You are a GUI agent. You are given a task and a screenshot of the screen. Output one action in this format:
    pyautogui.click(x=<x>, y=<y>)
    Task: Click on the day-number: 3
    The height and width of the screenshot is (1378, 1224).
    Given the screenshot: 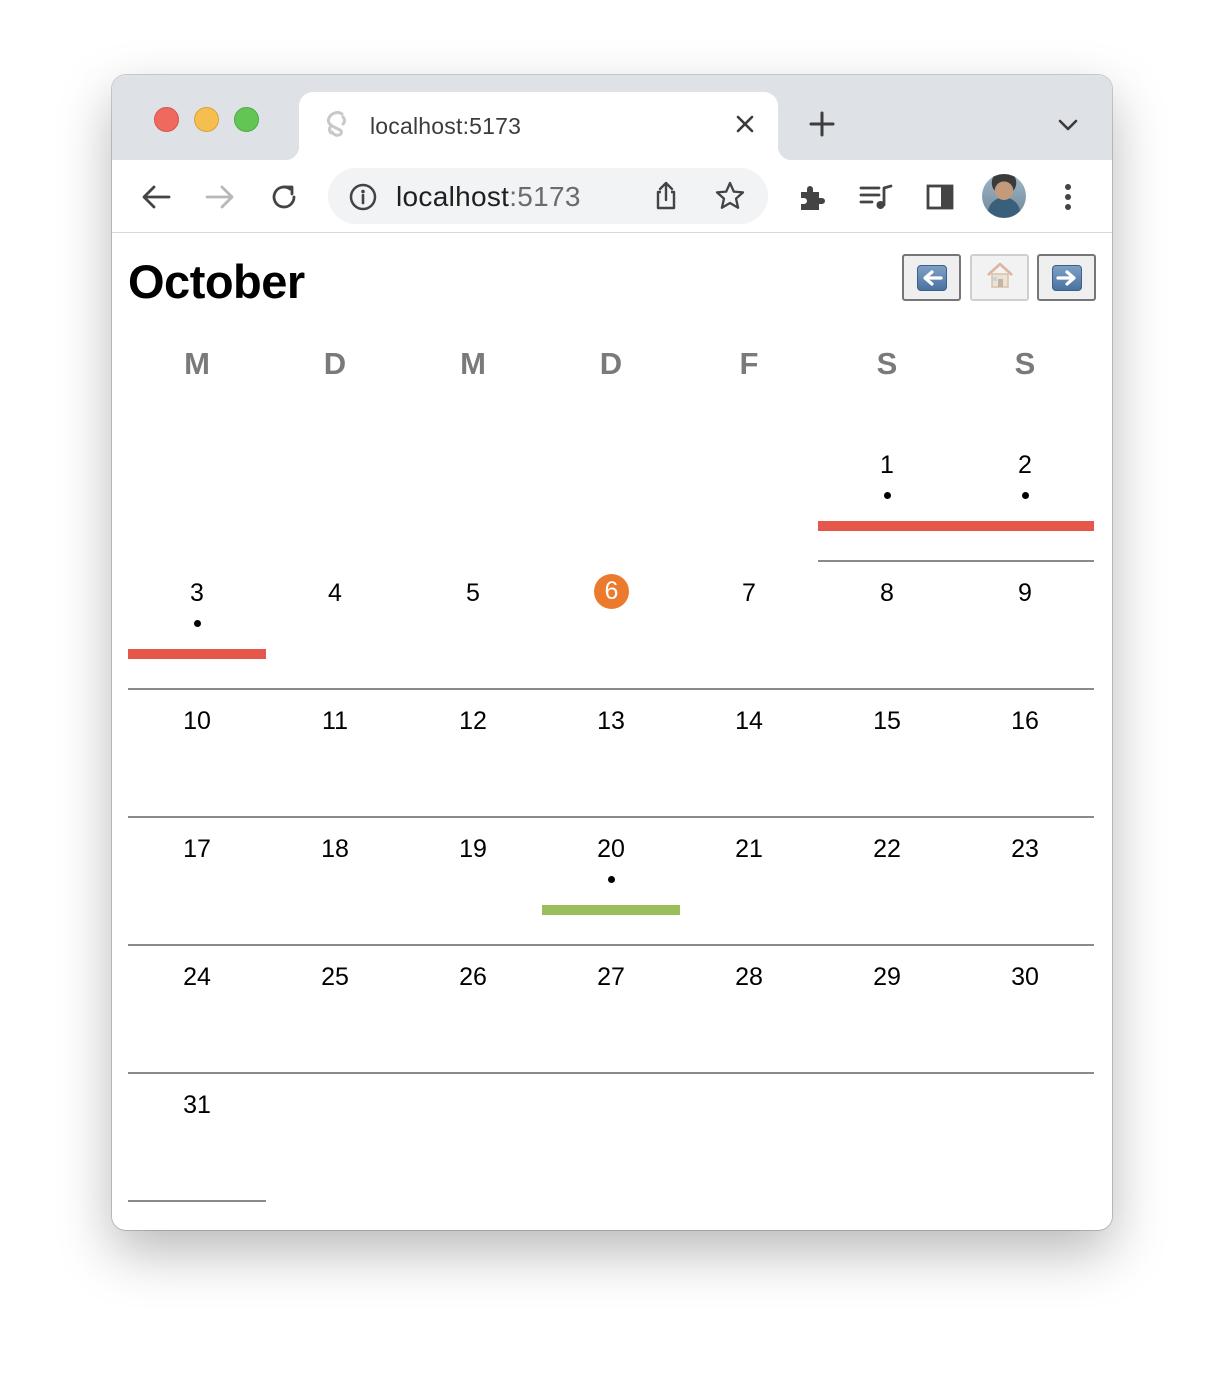 What is the action you would take?
    pyautogui.click(x=197, y=593)
    